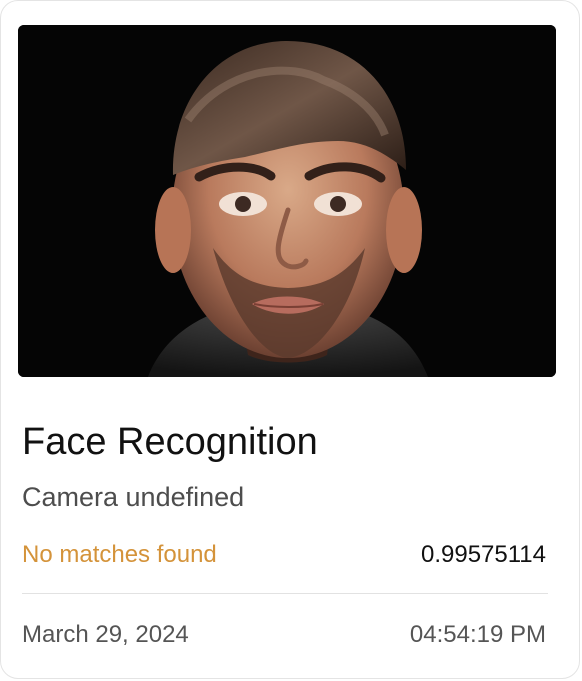 The image size is (582, 681). What do you see at coordinates (133, 497) in the screenshot?
I see `camera-label: Camera undefined` at bounding box center [133, 497].